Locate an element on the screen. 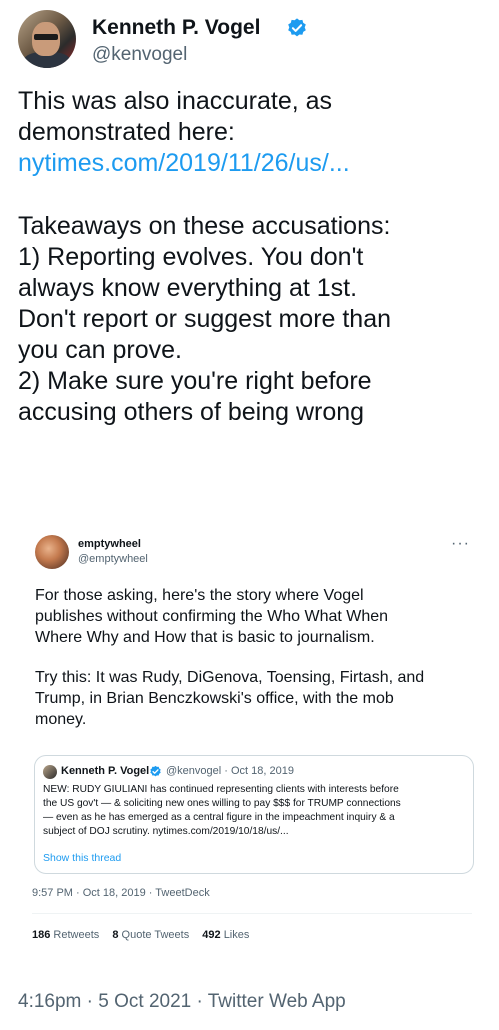 The height and width of the screenshot is (1030, 499). likes-label: Likes is located at coordinates (236, 935).